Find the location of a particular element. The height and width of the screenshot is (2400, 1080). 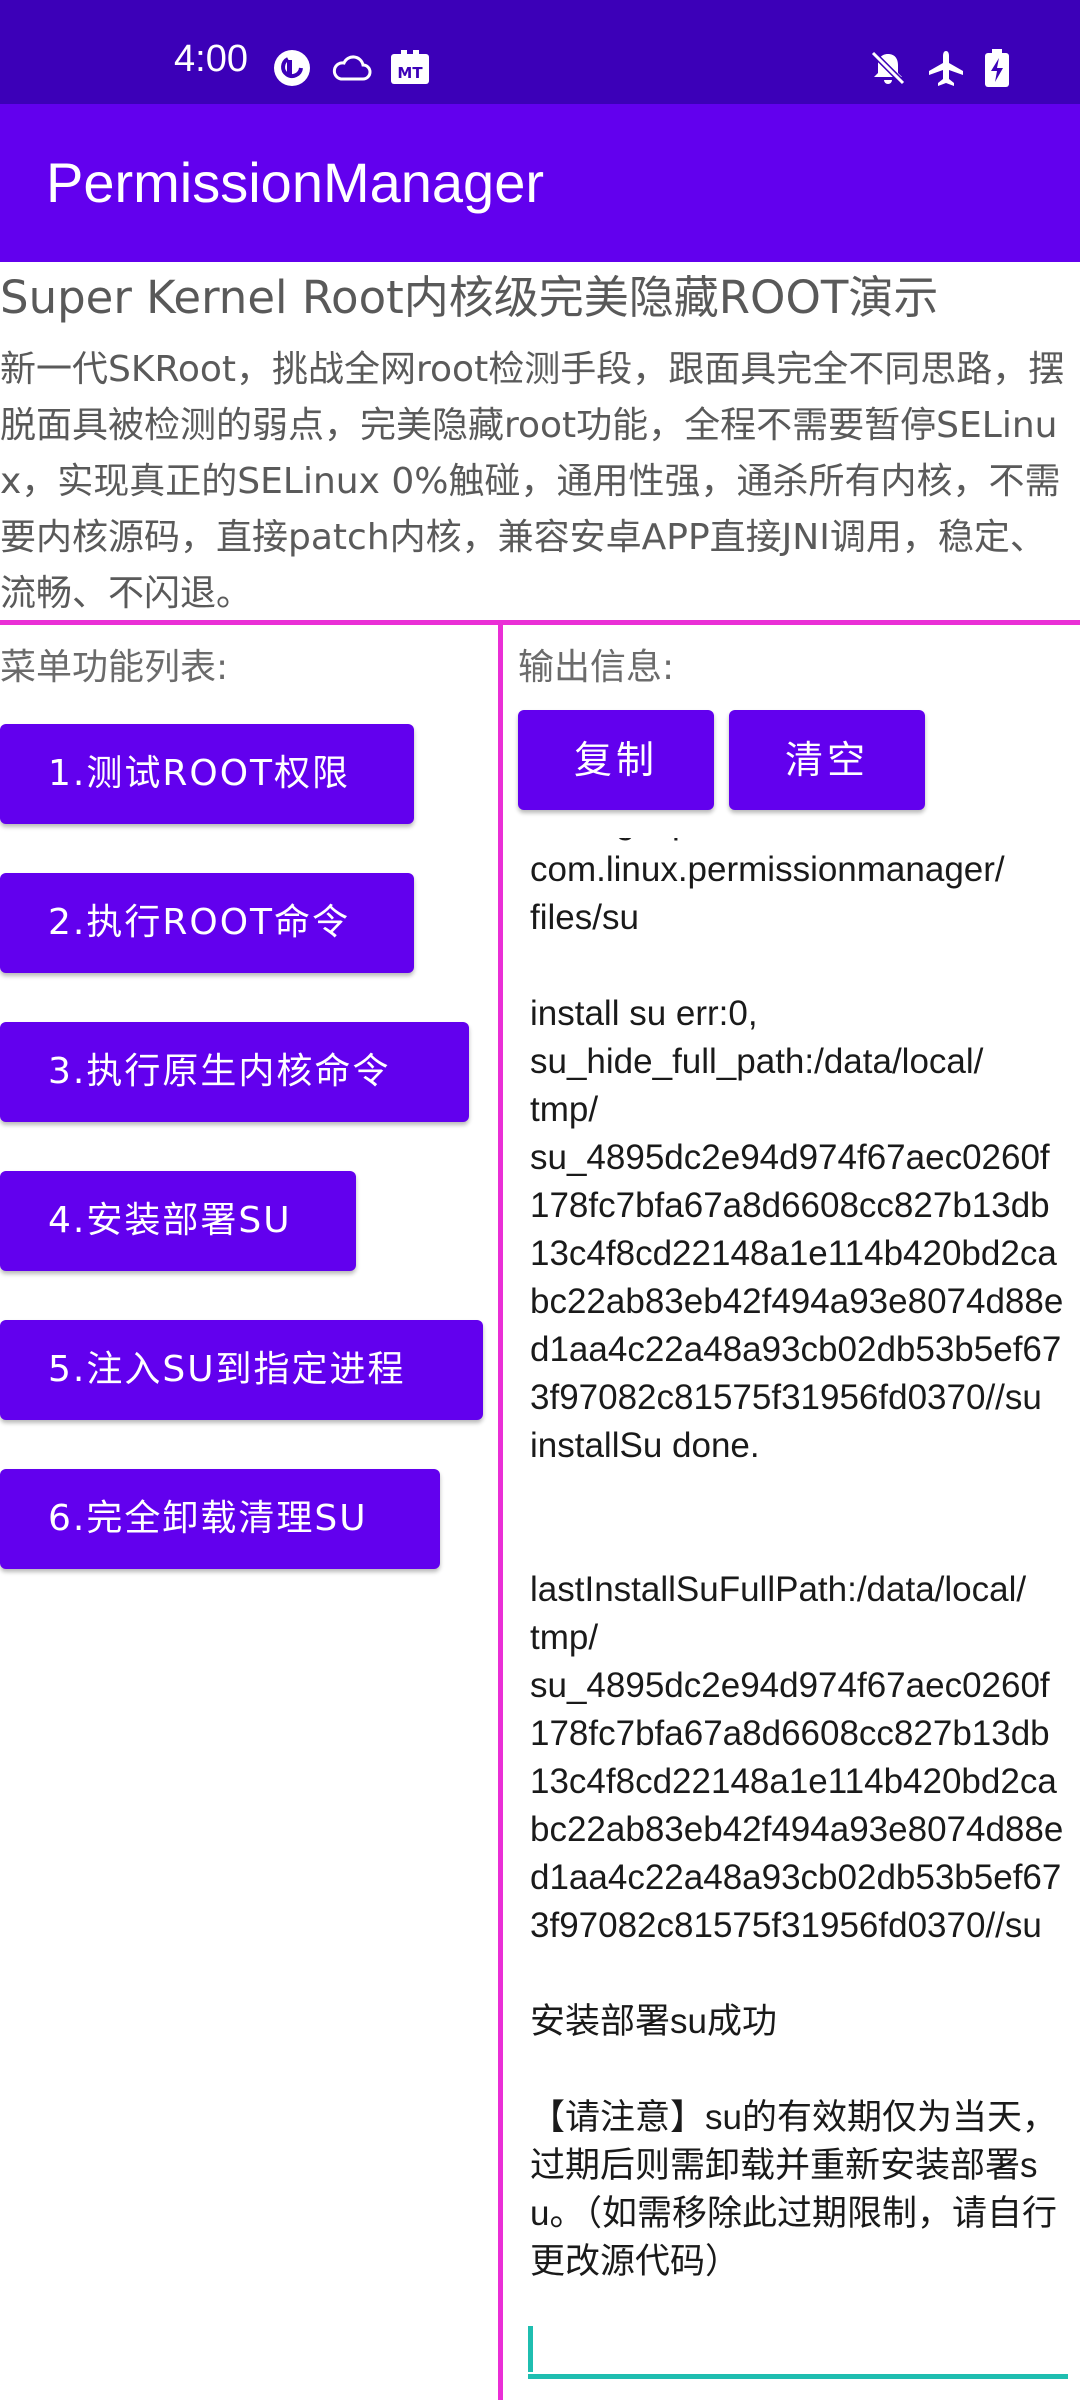

uninstall-su-button: 6.完全卸载清理SU is located at coordinates (220, 1519).